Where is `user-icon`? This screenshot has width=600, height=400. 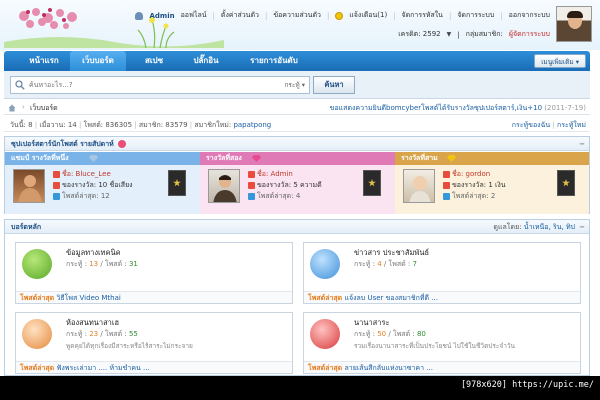
user-icon is located at coordinates (446, 174).